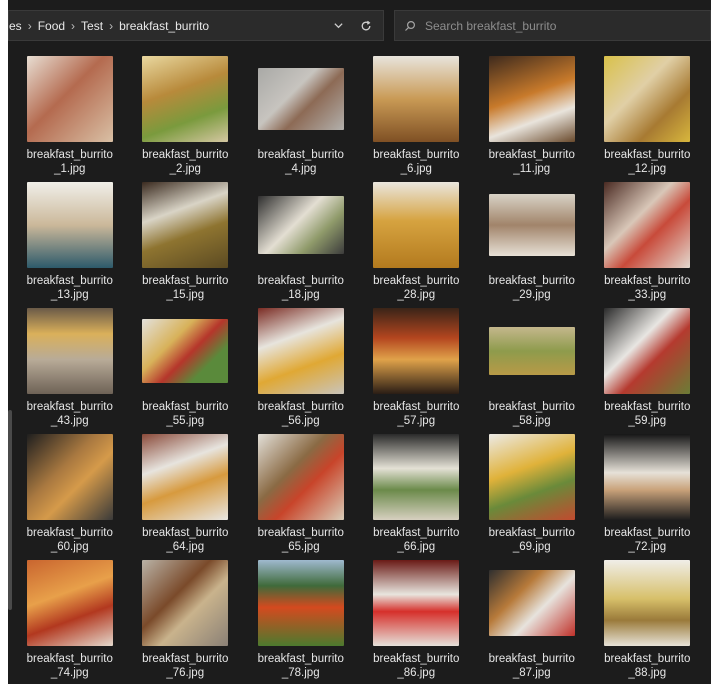 This screenshot has width=711, height=684. I want to click on file-name-label: breakfast_burrito _60.jpg, so click(70, 540).